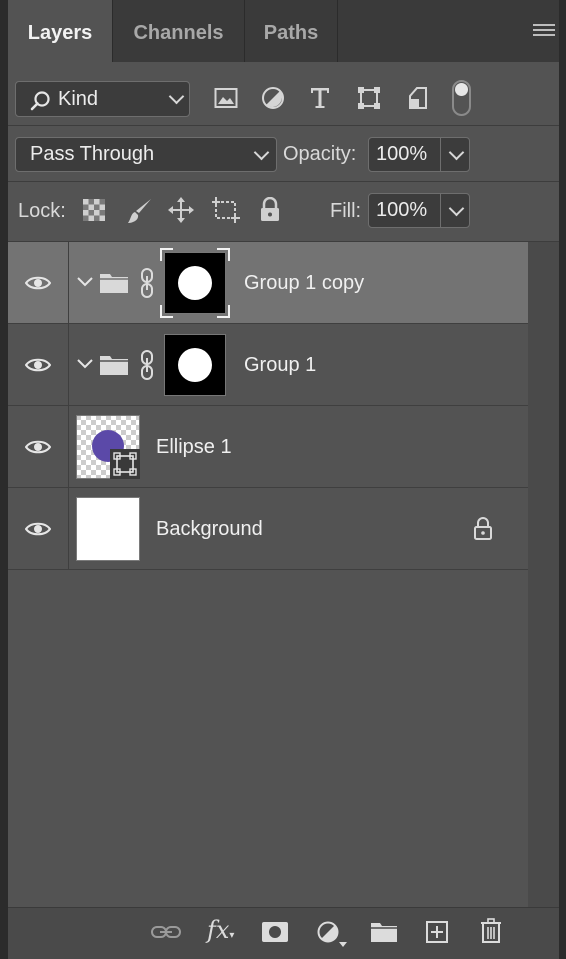 This screenshot has height=959, width=566. I want to click on scrollbar-track, so click(543, 575).